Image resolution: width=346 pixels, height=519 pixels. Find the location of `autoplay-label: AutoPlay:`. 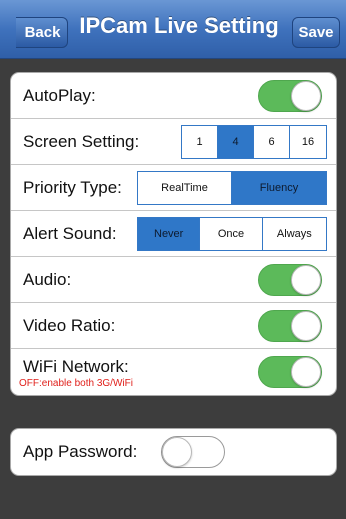

autoplay-label: AutoPlay: is located at coordinates (59, 95).